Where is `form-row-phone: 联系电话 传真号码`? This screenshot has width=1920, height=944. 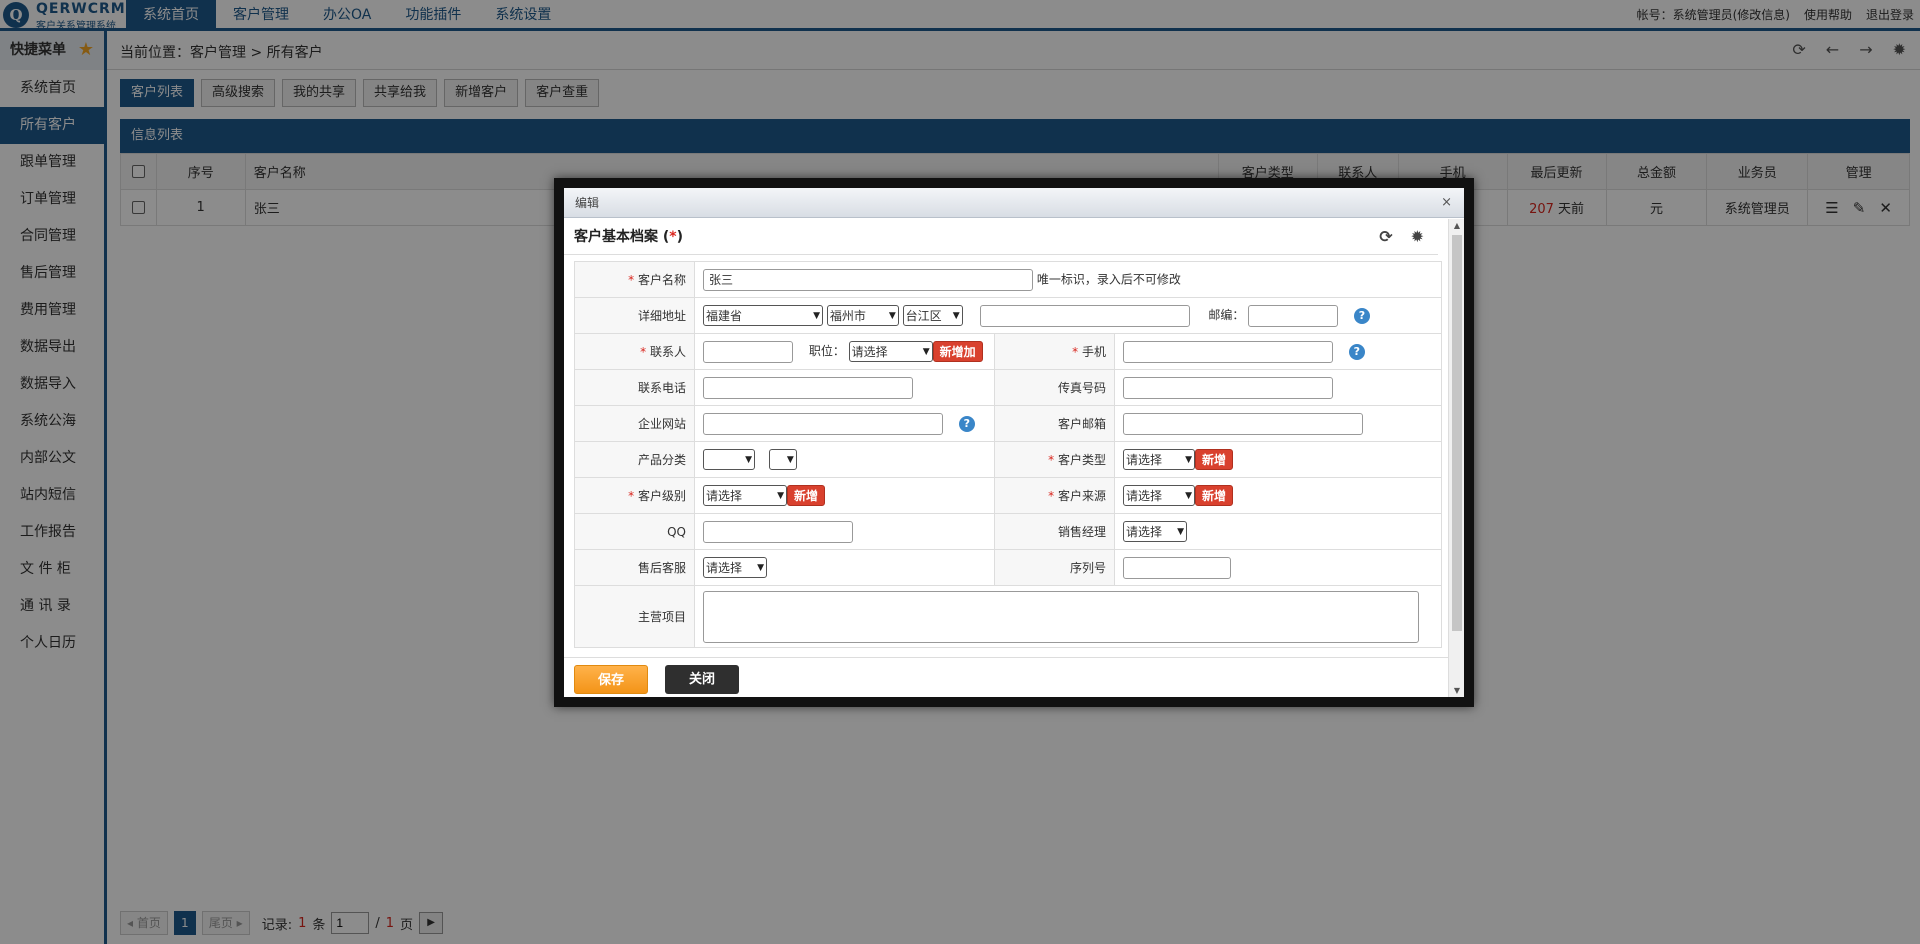 form-row-phone: 联系电话 传真号码 is located at coordinates (1008, 387).